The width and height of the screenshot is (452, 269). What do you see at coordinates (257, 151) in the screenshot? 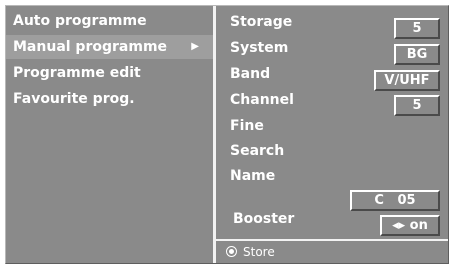
I see `search-label: Search` at bounding box center [257, 151].